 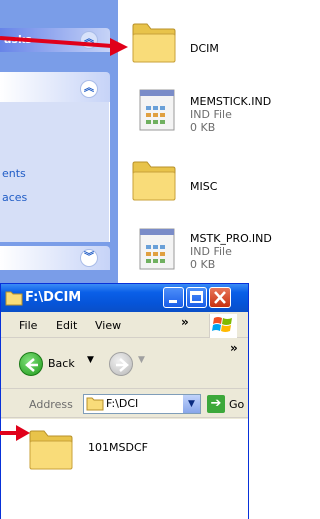 What do you see at coordinates (236, 404) in the screenshot?
I see `go-button-label: Go` at bounding box center [236, 404].